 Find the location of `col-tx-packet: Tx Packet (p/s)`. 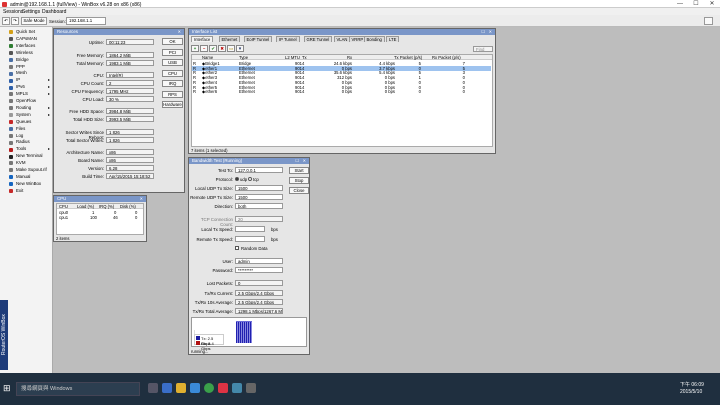

col-tx-packet: Tx Packet (p/s) is located at coordinates (408, 57).